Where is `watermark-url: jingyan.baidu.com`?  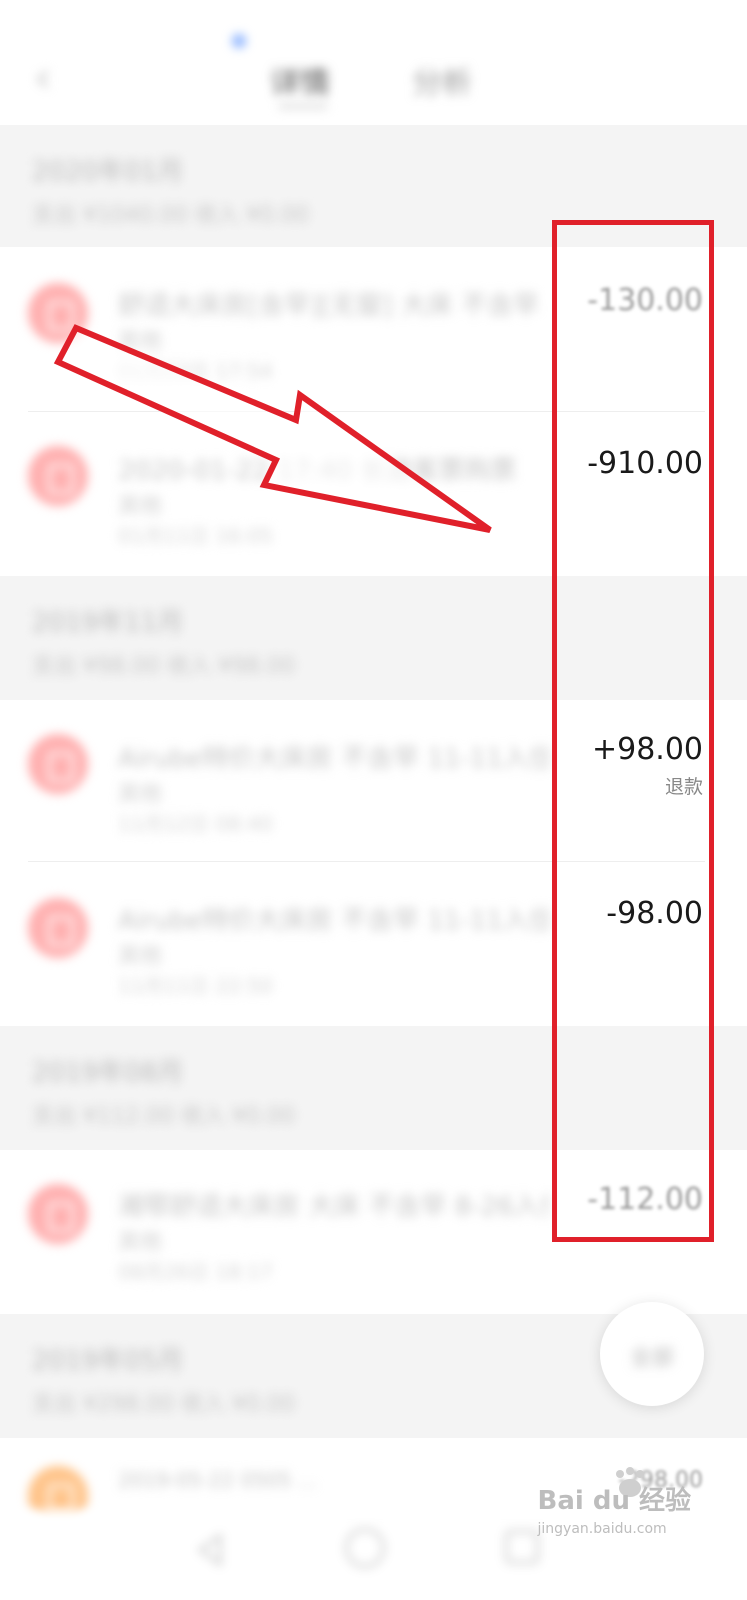
watermark-url: jingyan.baidu.com is located at coordinates (602, 1529).